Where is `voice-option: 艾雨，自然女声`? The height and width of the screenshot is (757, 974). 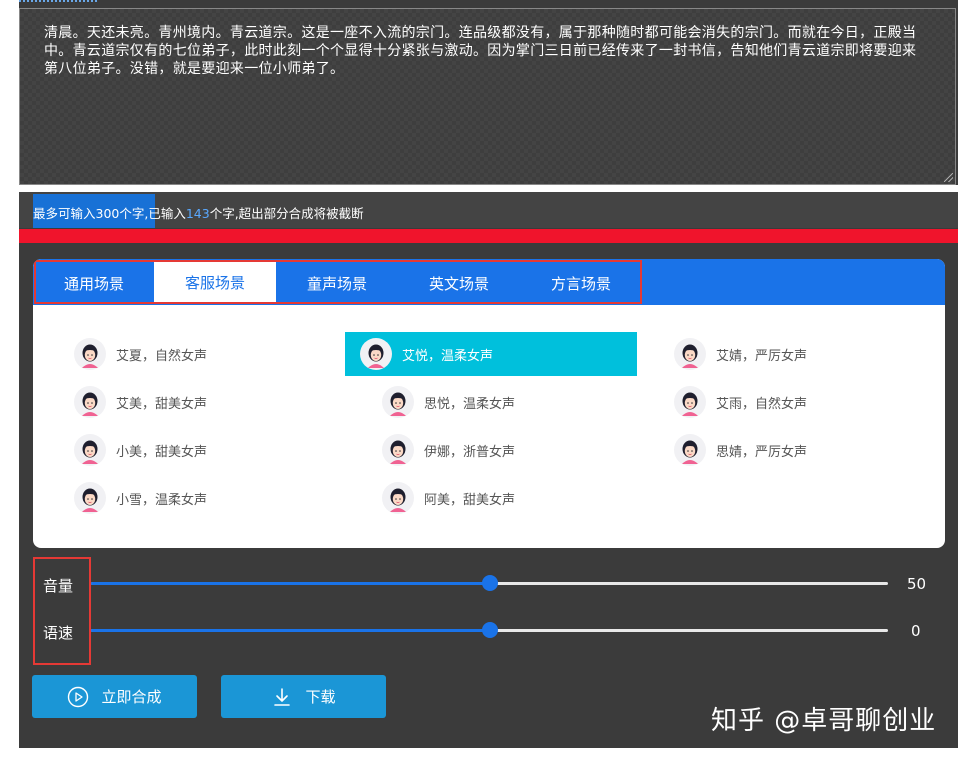
voice-option: 艾雨，自然女声 is located at coordinates (783, 402).